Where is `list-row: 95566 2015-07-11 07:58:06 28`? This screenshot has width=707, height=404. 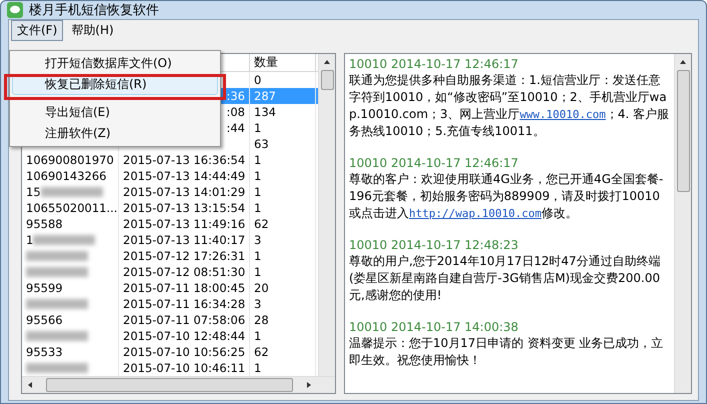 list-row: 95566 2015-07-11 07:58:06 28 is located at coordinates (170, 320).